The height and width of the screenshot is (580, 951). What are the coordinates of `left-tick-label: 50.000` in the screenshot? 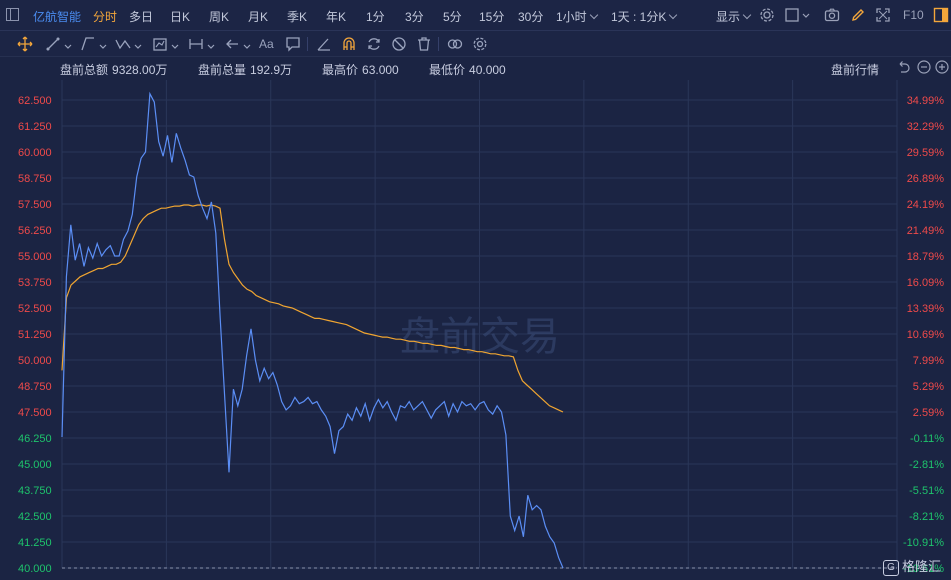 It's located at (35, 361).